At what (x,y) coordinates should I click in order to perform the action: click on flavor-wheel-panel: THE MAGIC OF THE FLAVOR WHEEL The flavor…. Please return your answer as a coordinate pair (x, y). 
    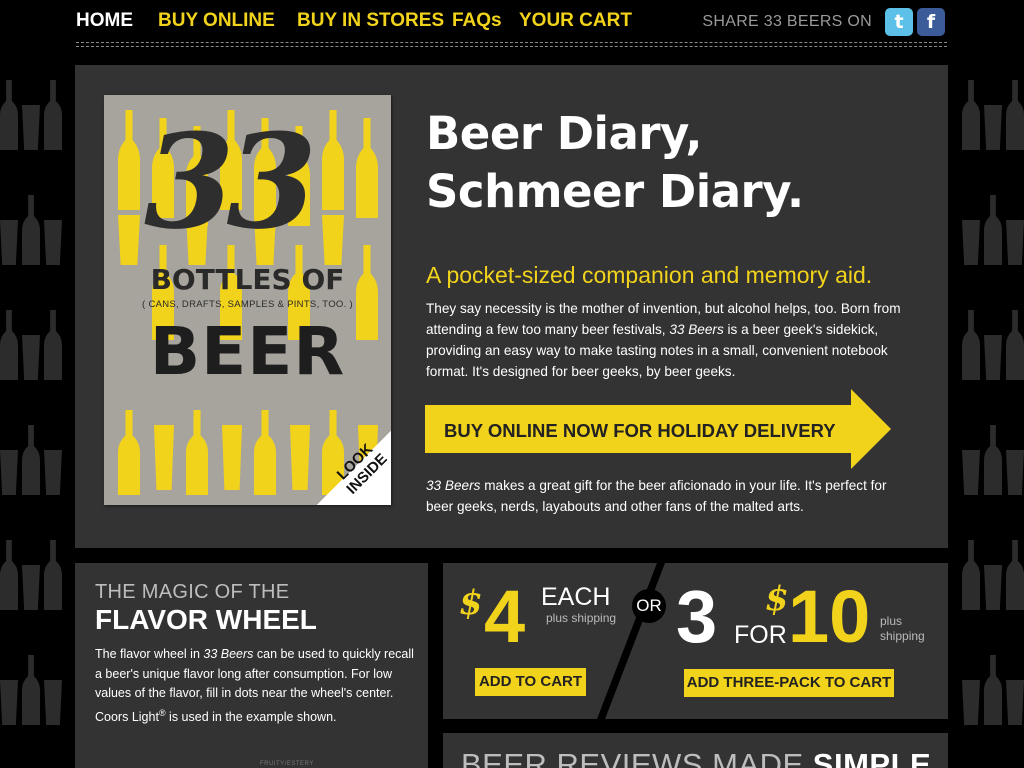
    Looking at the image, I should click on (251, 665).